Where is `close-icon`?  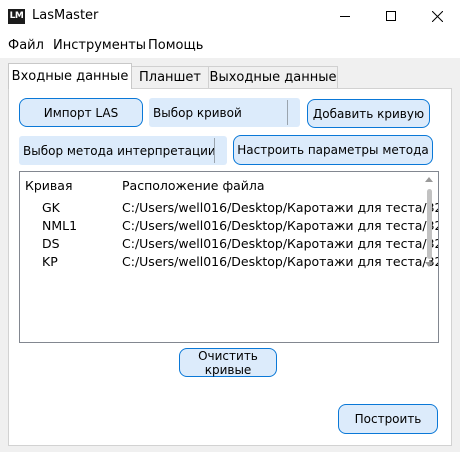
close-icon is located at coordinates (437, 16).